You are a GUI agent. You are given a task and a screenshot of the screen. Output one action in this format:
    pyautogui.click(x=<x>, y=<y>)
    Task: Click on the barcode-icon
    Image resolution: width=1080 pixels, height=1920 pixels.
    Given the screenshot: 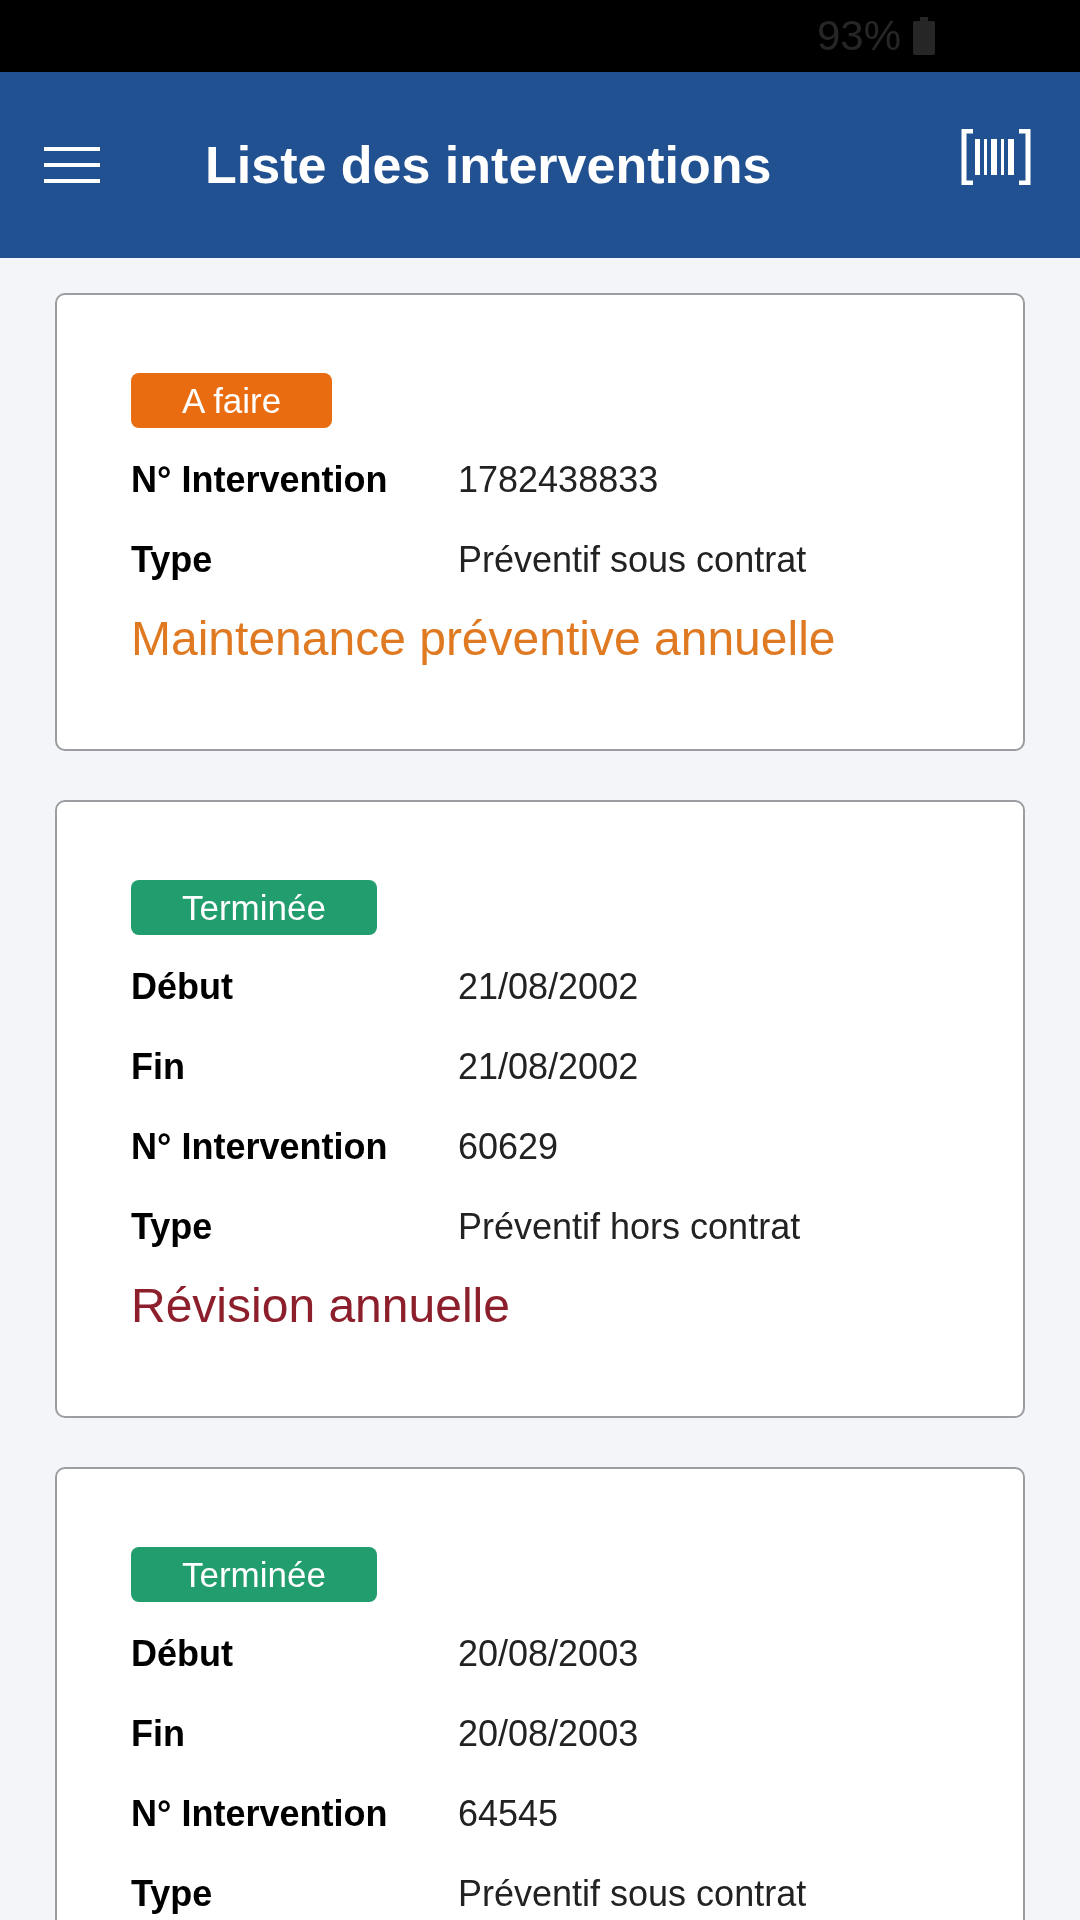 What is the action you would take?
    pyautogui.click(x=996, y=156)
    